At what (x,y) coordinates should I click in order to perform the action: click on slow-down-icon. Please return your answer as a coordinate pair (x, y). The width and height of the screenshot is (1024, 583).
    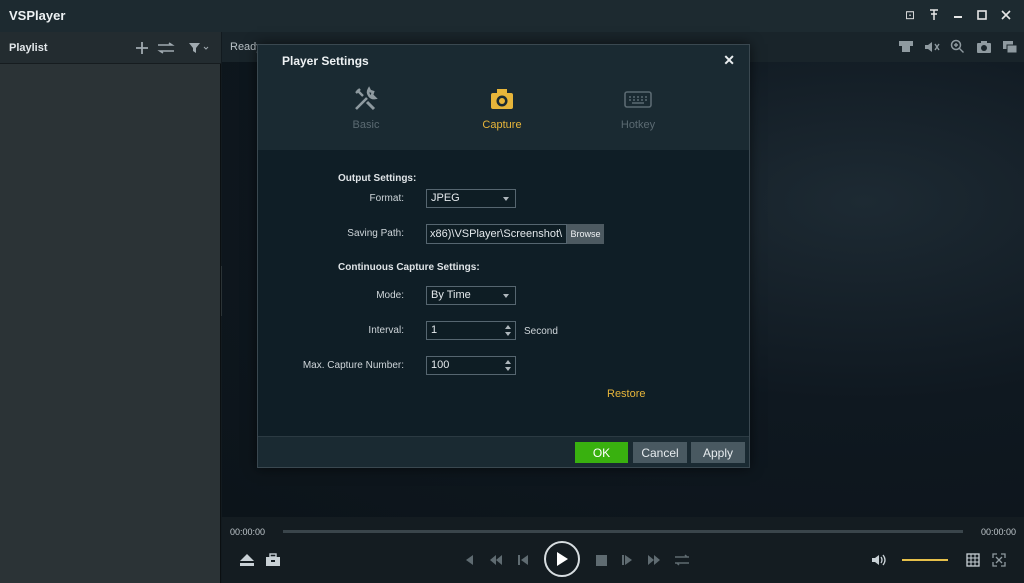
    Looking at the image, I should click on (496, 560).